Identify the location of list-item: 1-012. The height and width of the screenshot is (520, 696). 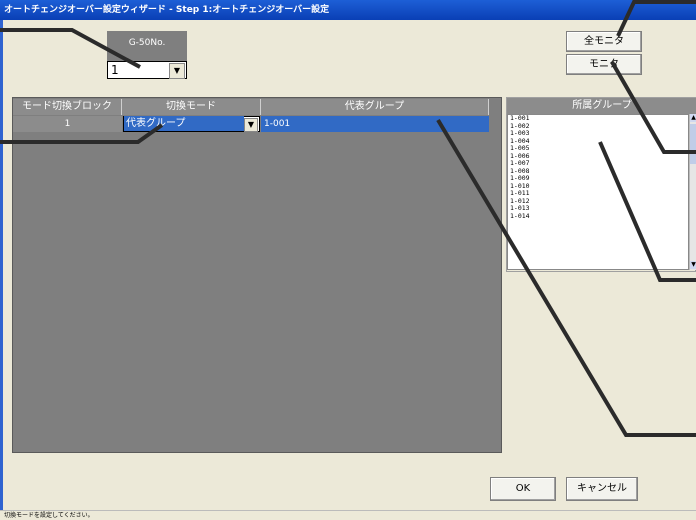
(599, 201).